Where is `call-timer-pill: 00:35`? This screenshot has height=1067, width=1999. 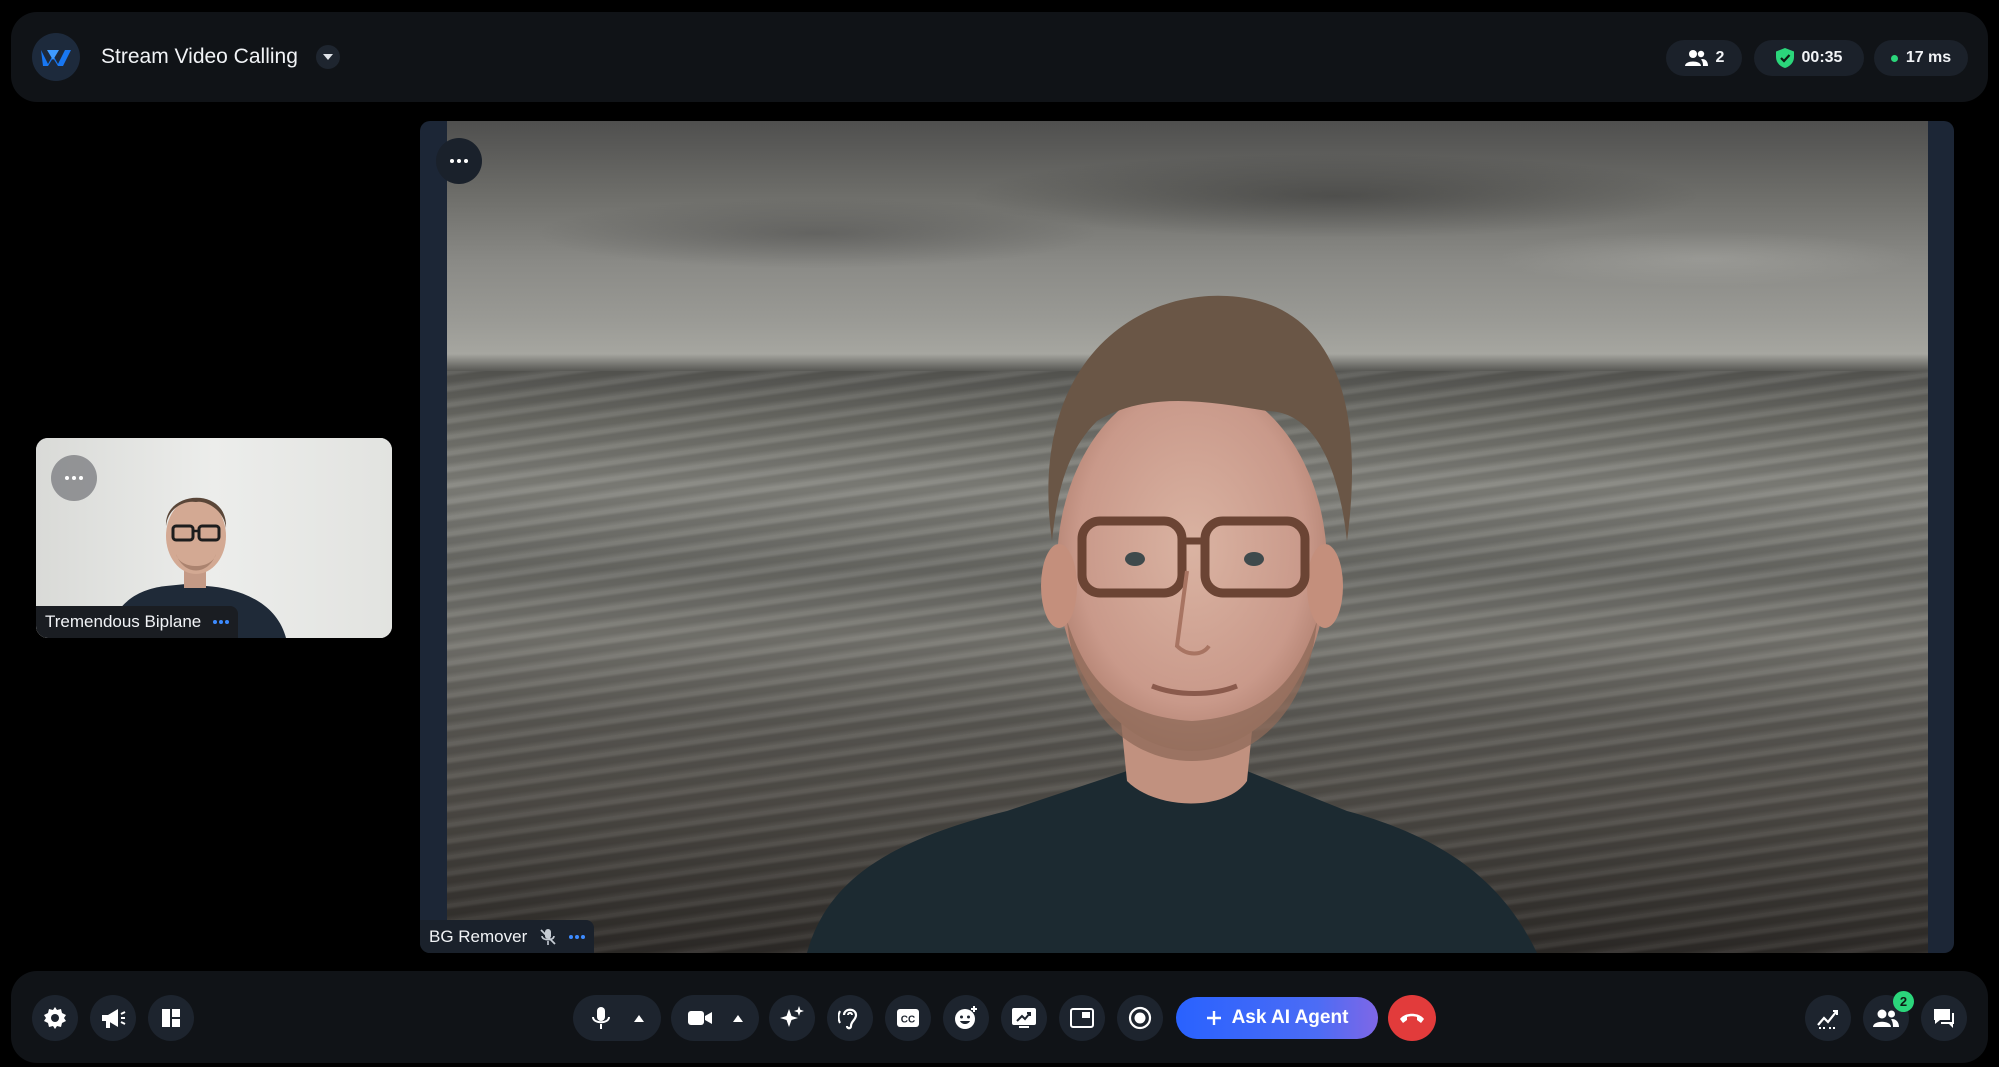 call-timer-pill: 00:35 is located at coordinates (1809, 58).